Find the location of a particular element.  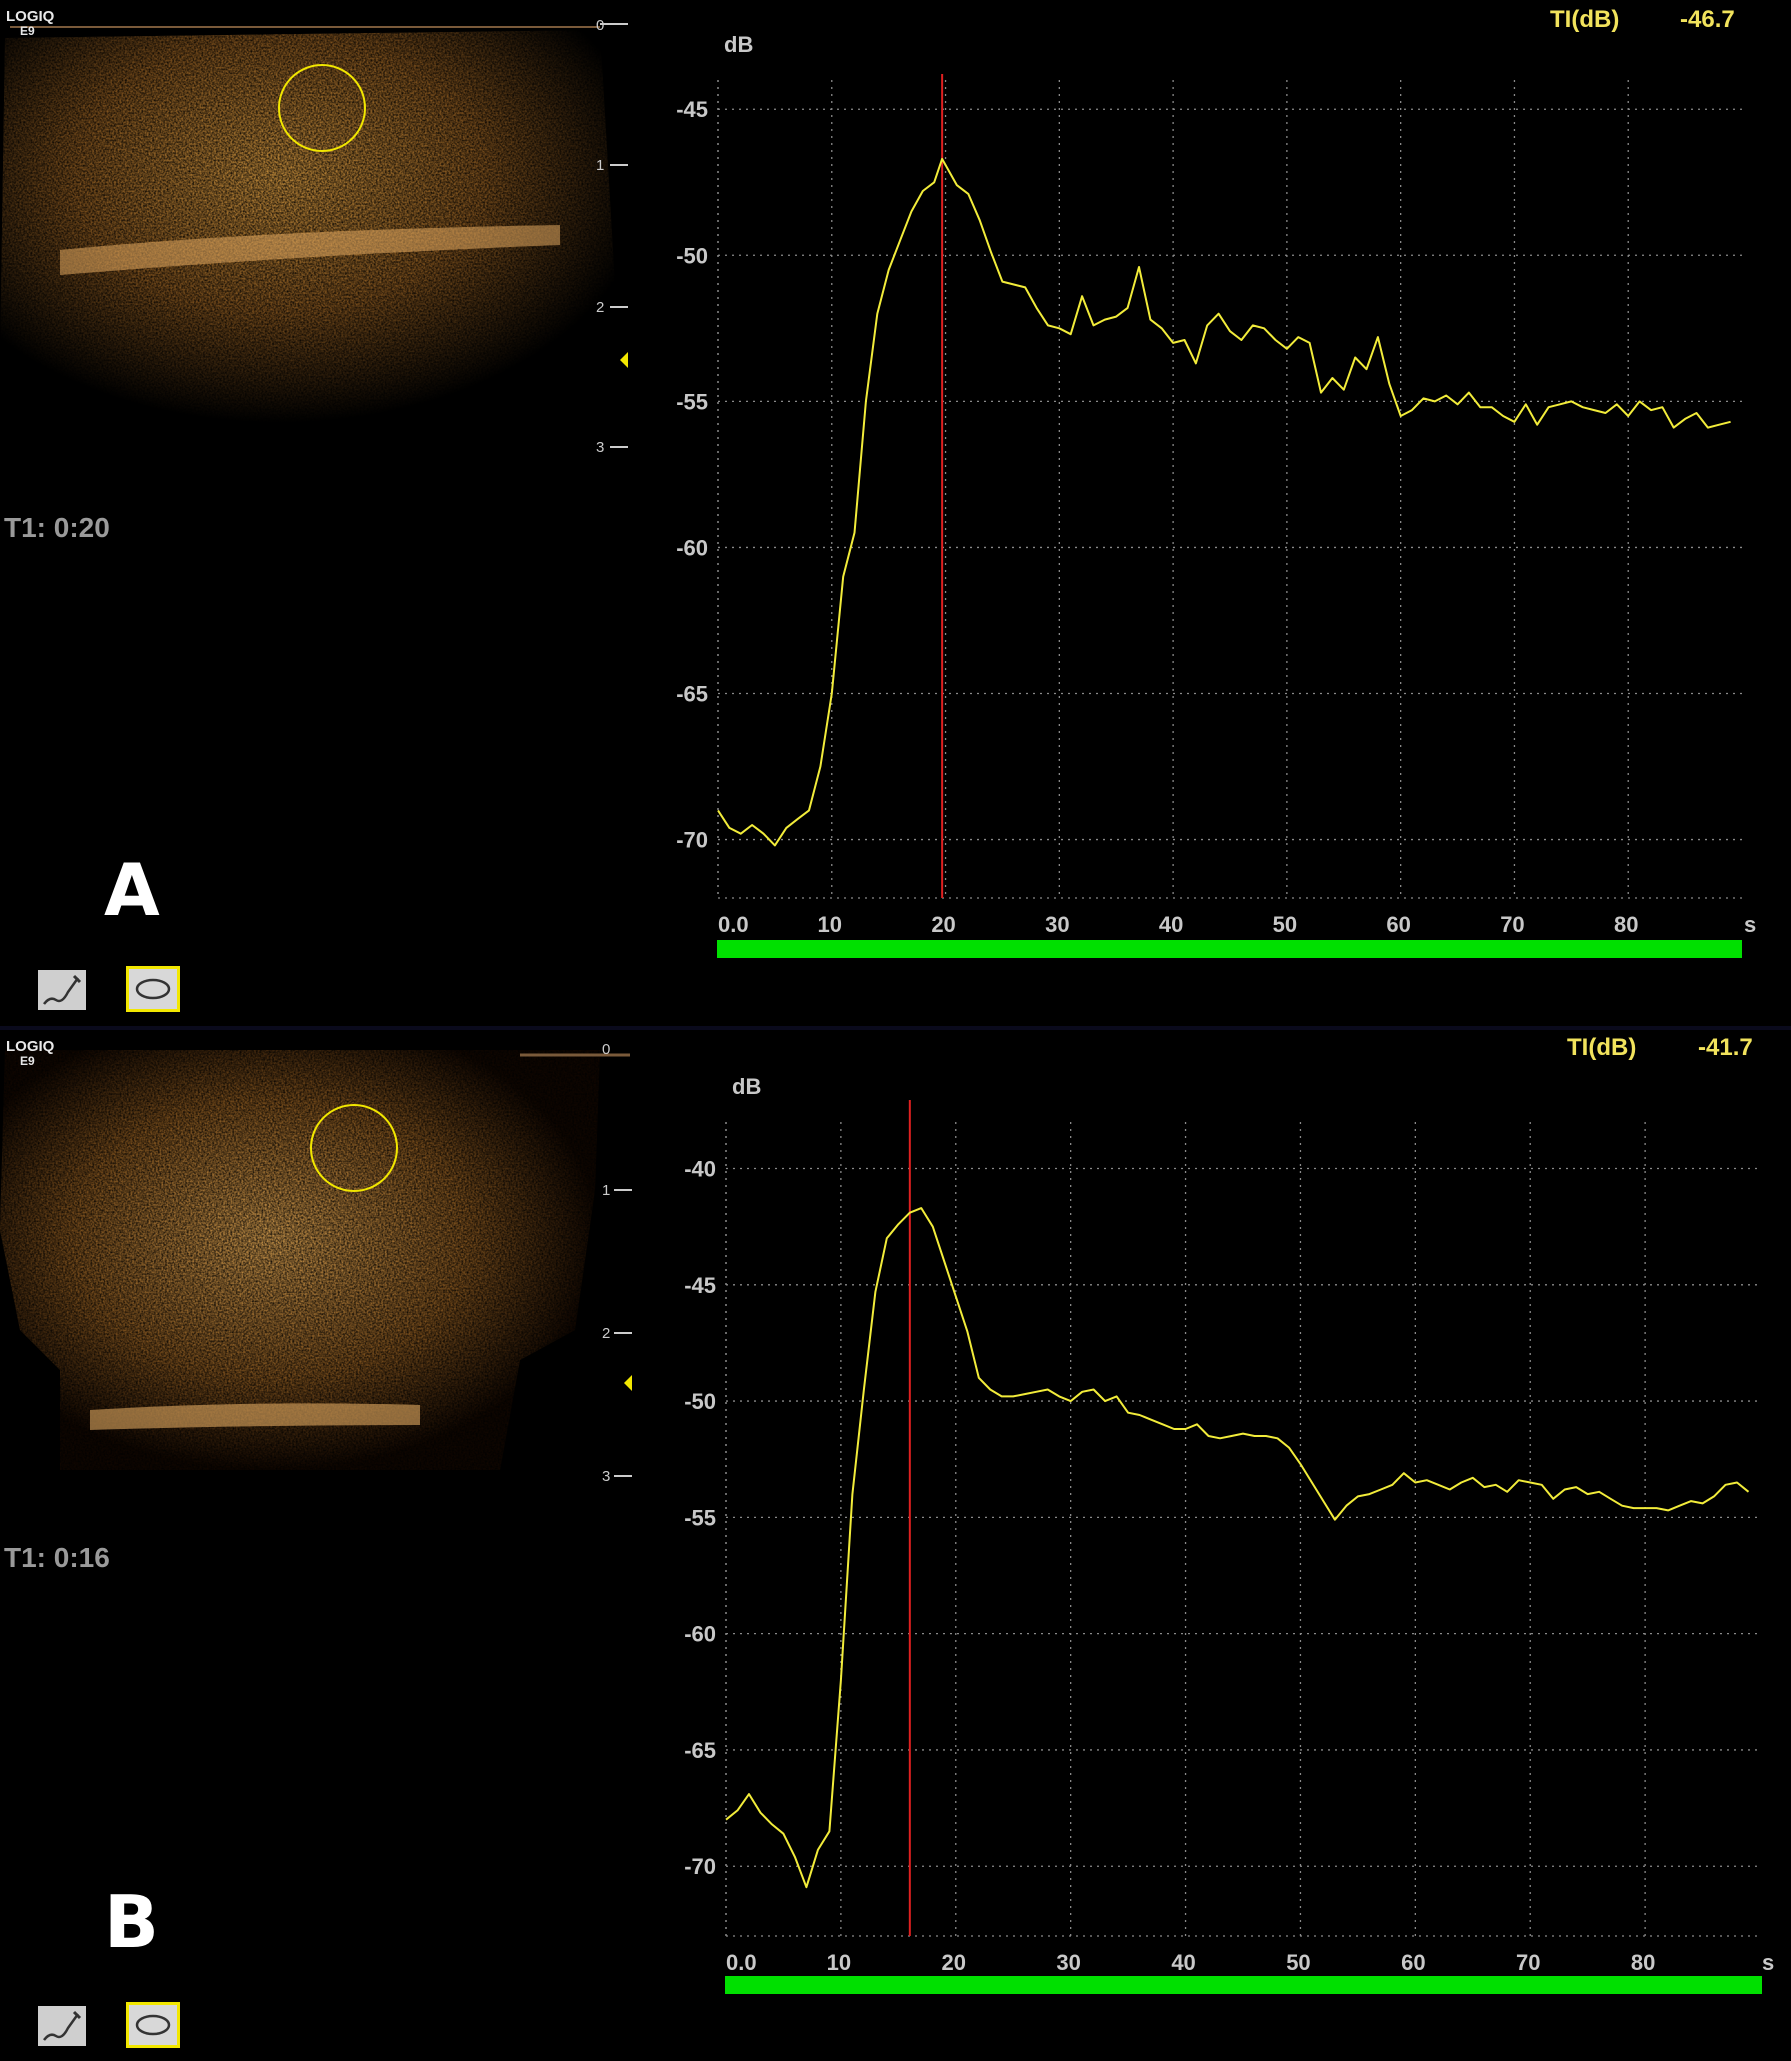

y-tick-label: -40 is located at coordinates (700, 1169).